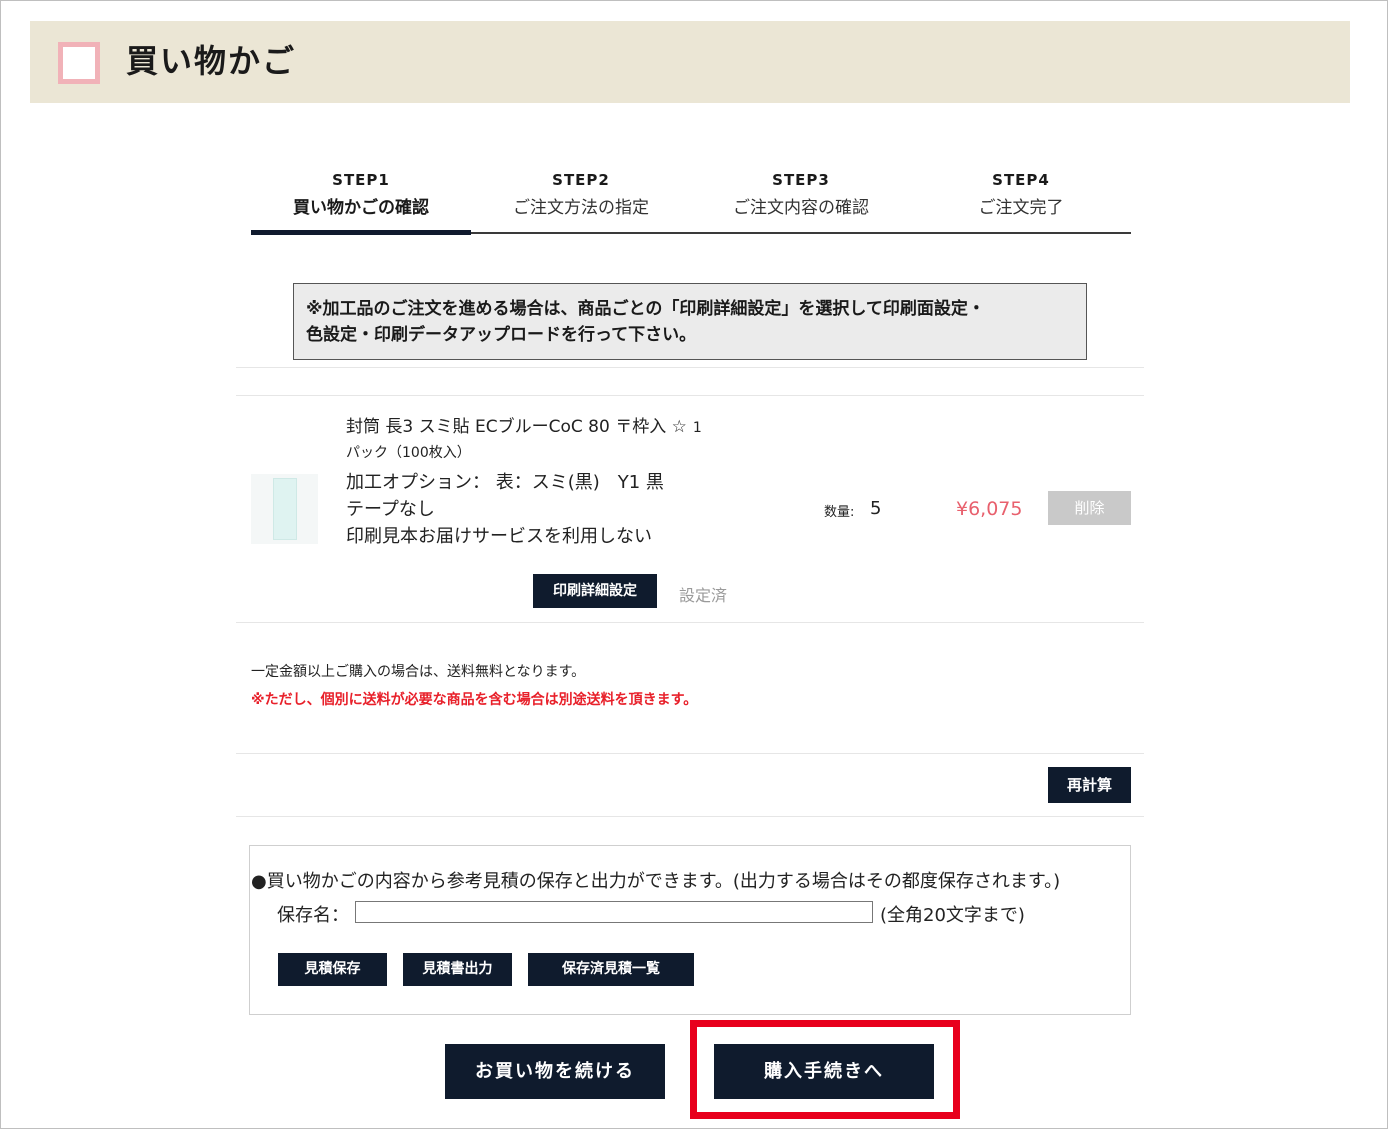 Image resolution: width=1388 pixels, height=1129 pixels. I want to click on product-option-sample: 印刷見本お届けサービスを利用しない, so click(499, 536).